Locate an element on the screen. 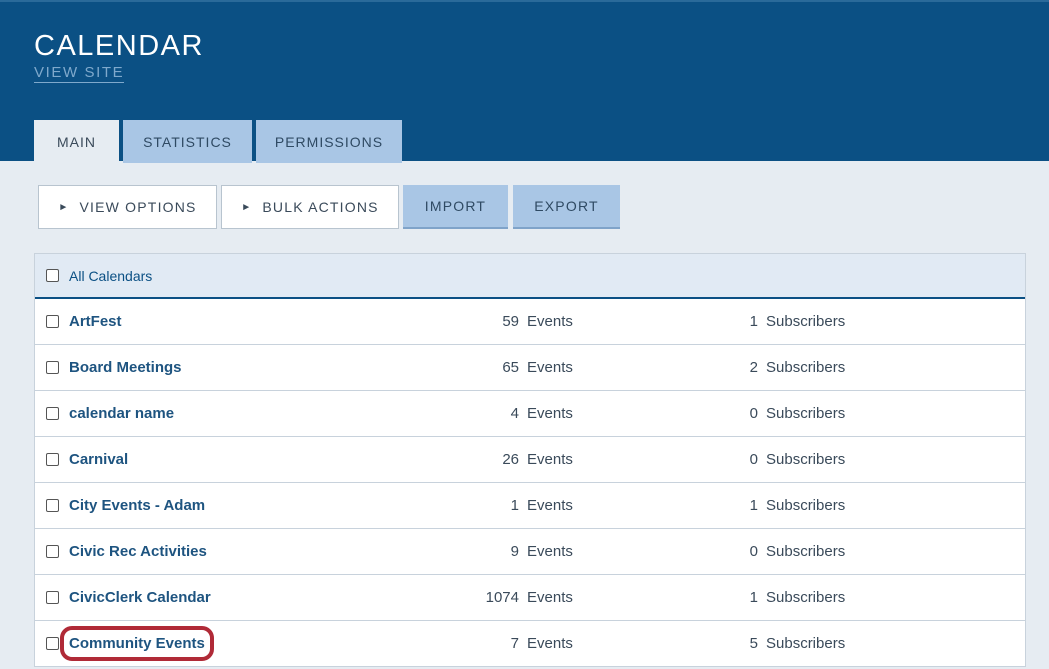 The height and width of the screenshot is (669, 1049). select-all-checkbox is located at coordinates (52, 275).